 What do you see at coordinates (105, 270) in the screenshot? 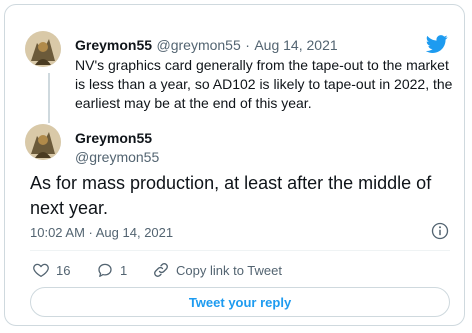
I see `speech-bubble-icon` at bounding box center [105, 270].